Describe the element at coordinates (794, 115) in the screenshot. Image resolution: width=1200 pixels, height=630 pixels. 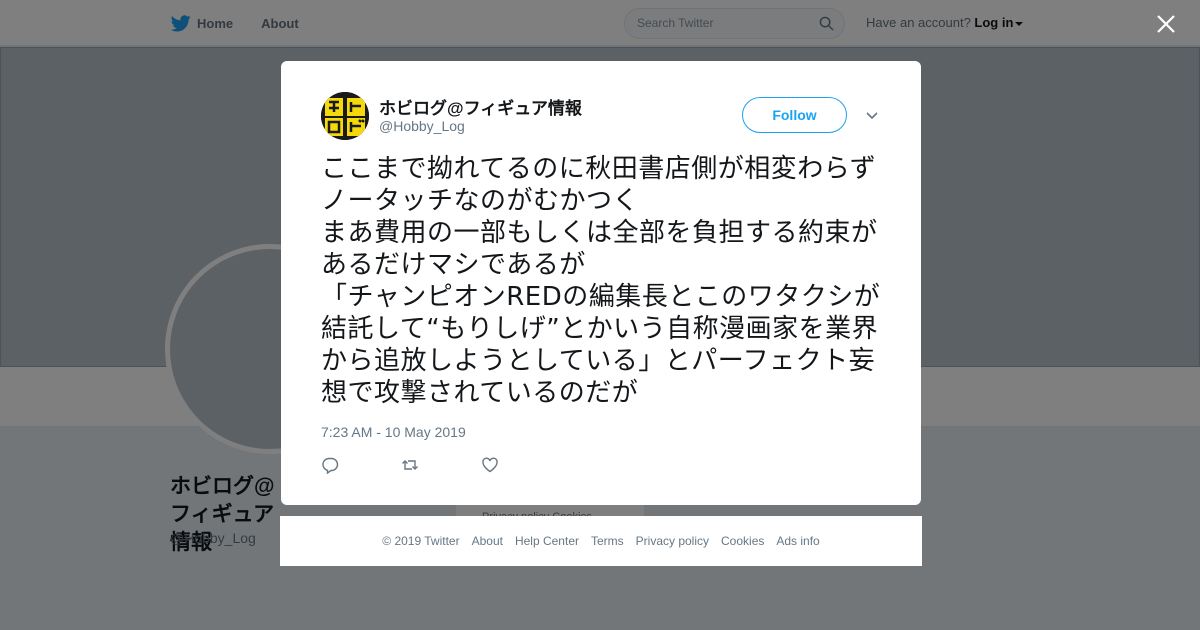
I see `follow-button: Follow` at that location.